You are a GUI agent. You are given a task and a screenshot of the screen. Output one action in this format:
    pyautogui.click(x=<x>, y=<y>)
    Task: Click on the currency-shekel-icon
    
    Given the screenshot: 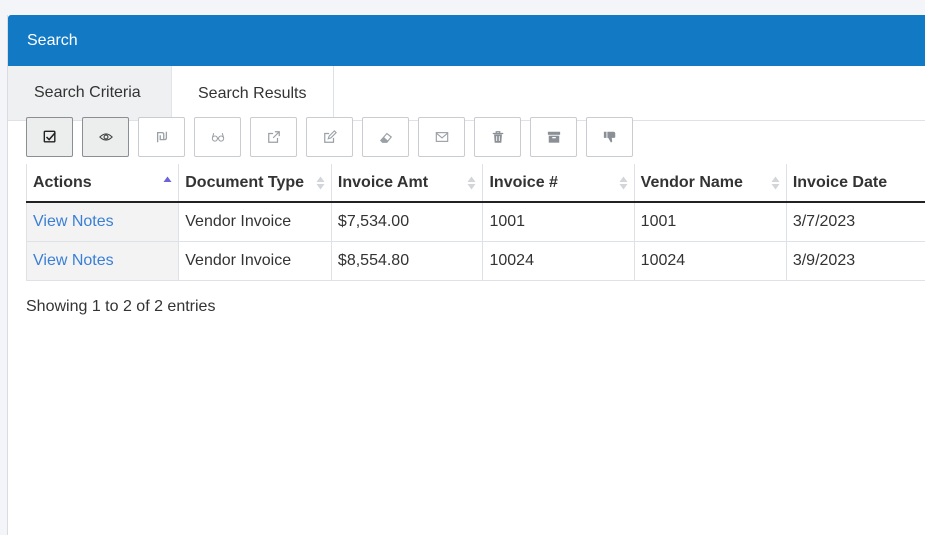 What is the action you would take?
    pyautogui.click(x=162, y=137)
    